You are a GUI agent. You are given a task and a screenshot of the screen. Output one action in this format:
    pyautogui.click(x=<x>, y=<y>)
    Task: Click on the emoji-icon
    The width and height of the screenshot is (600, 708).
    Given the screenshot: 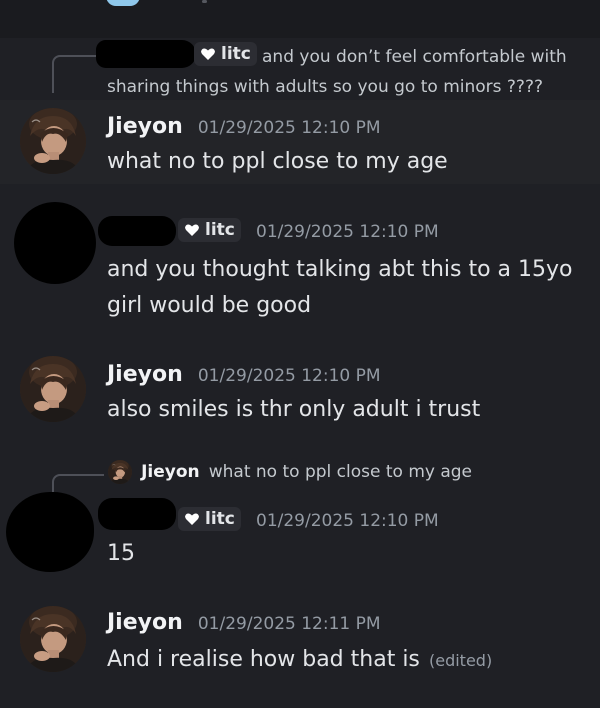 What is the action you would take?
    pyautogui.click(x=123, y=3)
    